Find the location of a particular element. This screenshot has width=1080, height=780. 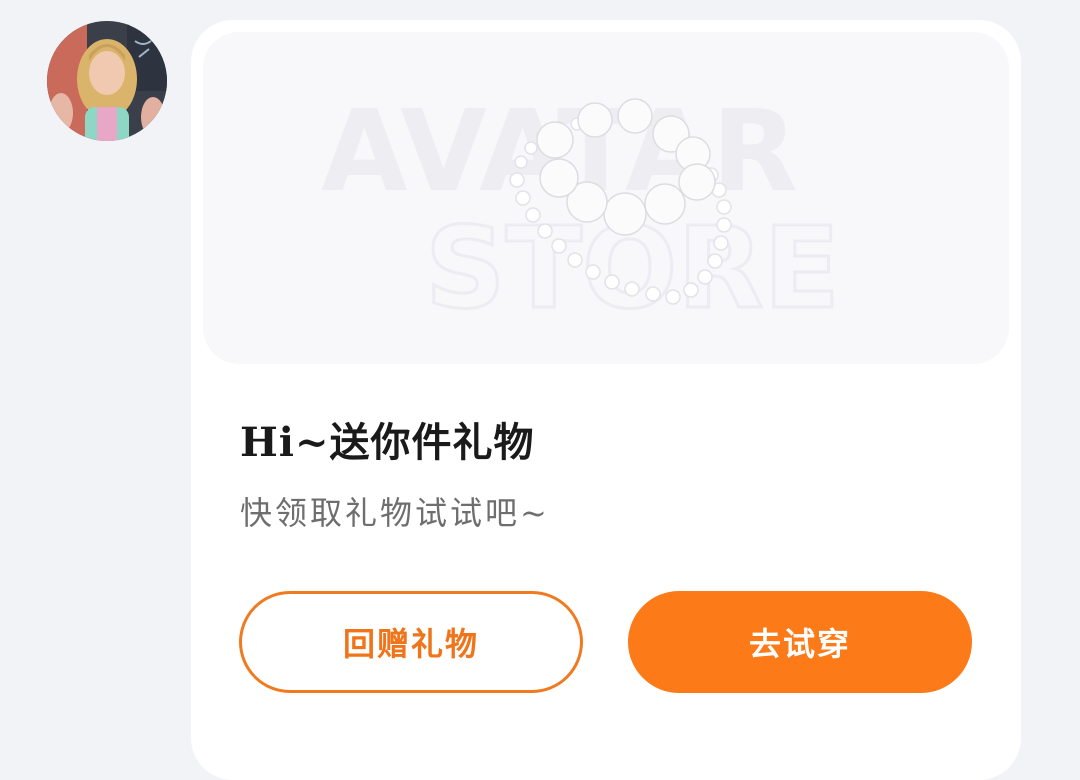

gift-title: Hi~送你件礼物 is located at coordinates (387, 442).